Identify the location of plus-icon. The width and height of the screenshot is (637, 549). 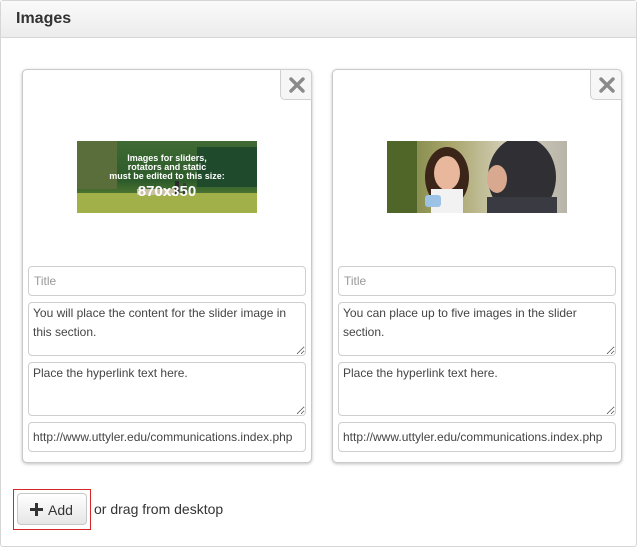
(36, 509).